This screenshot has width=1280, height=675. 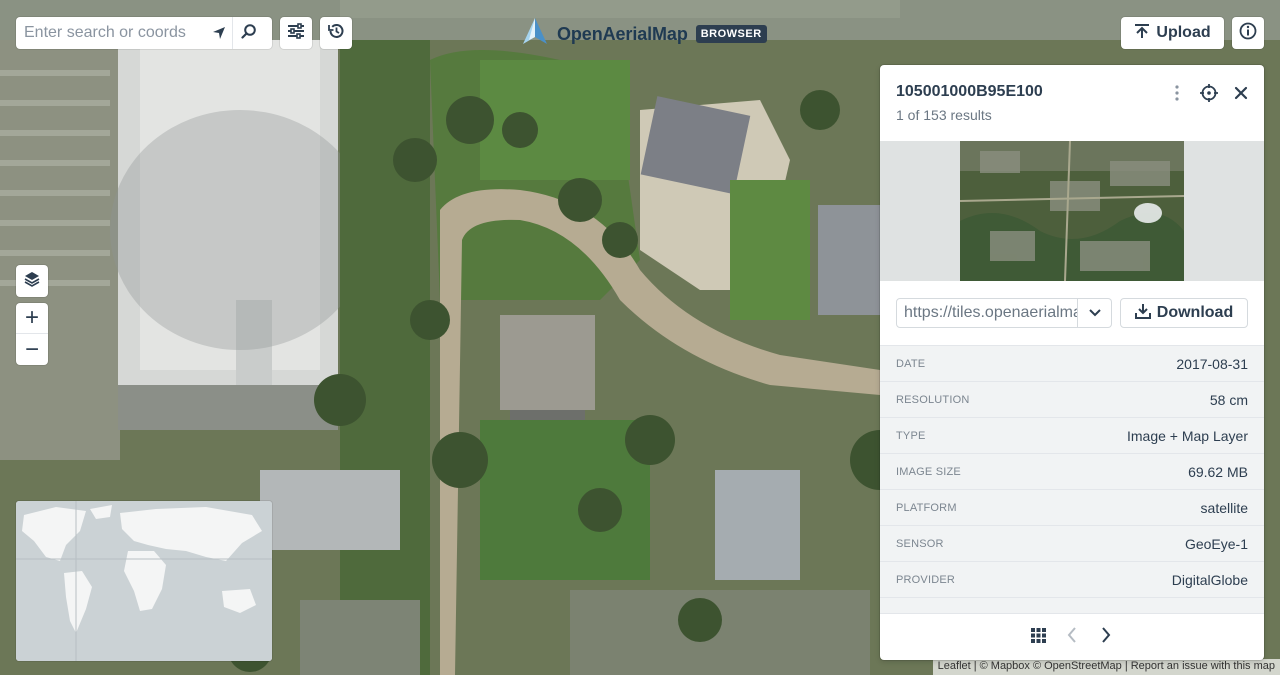 What do you see at coordinates (1038, 635) in the screenshot?
I see `grid-icon` at bounding box center [1038, 635].